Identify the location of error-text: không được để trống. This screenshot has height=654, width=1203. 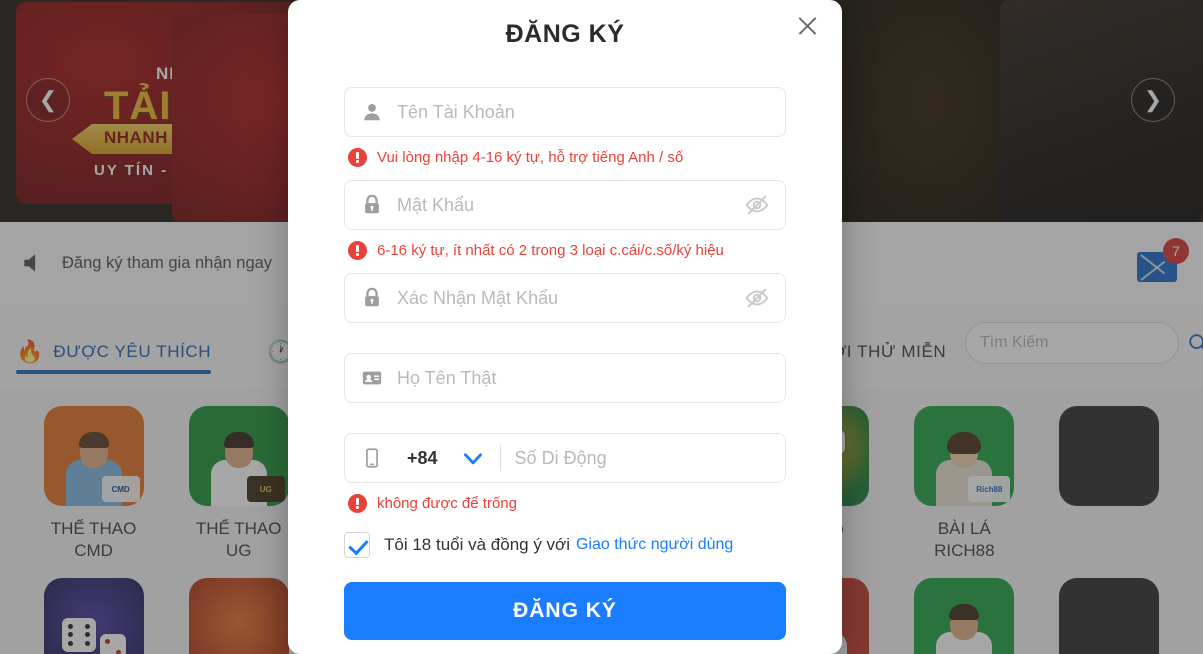
(447, 503).